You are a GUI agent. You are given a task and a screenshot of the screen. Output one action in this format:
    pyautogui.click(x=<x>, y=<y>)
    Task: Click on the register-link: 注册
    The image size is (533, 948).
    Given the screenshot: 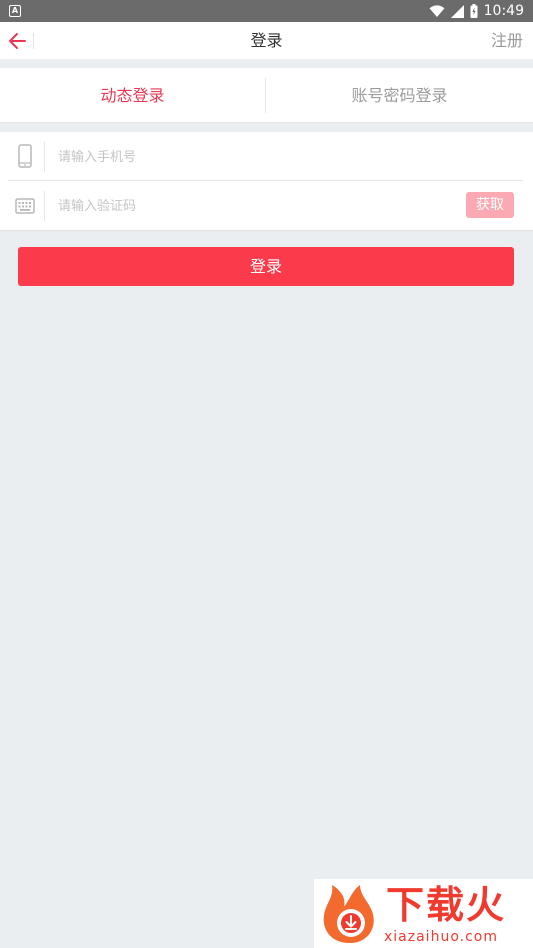 What is the action you would take?
    pyautogui.click(x=507, y=40)
    